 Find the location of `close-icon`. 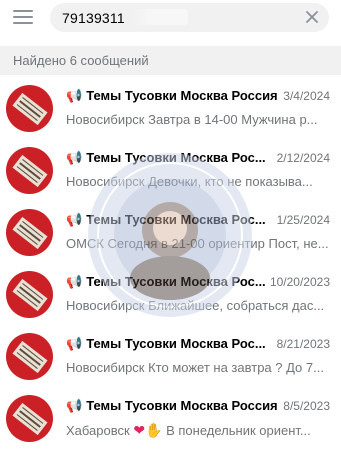

close-icon is located at coordinates (312, 17).